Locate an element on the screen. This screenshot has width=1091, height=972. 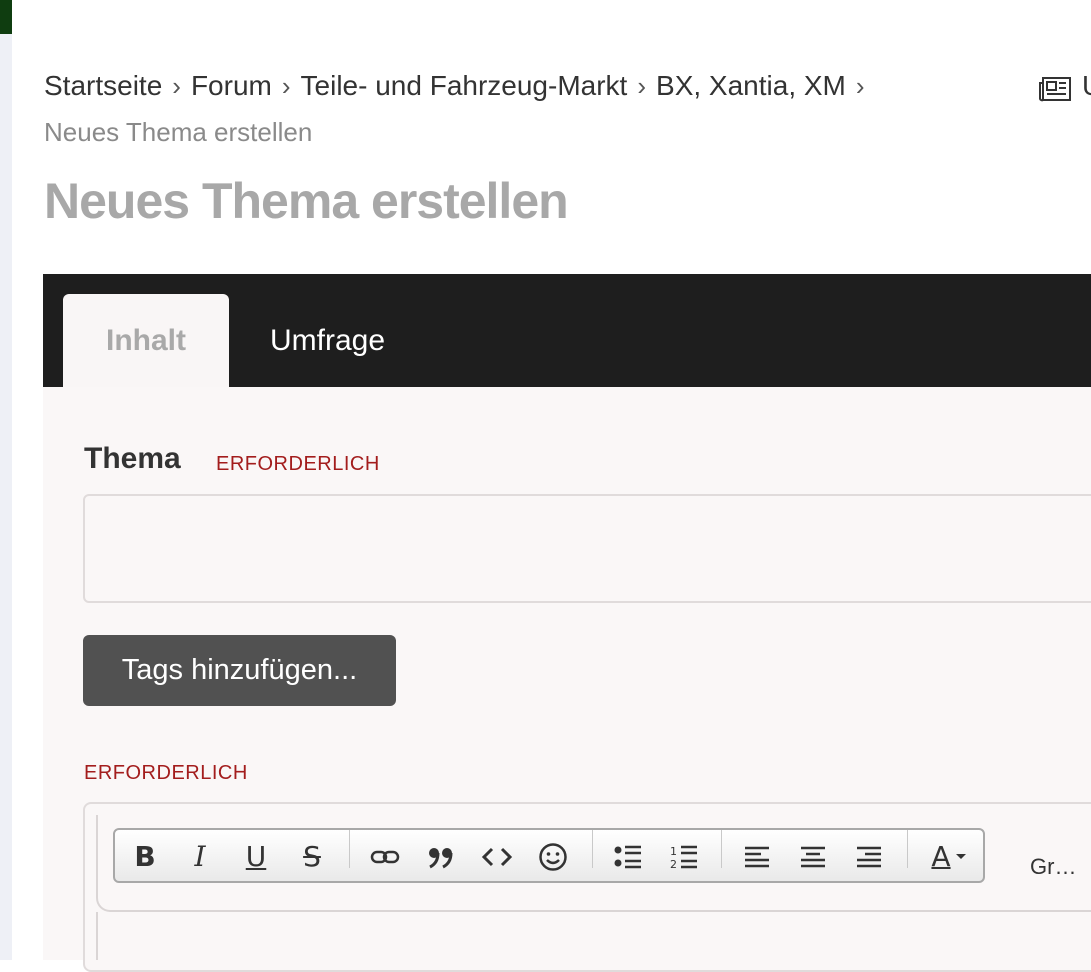
emoji-icon is located at coordinates (553, 857).